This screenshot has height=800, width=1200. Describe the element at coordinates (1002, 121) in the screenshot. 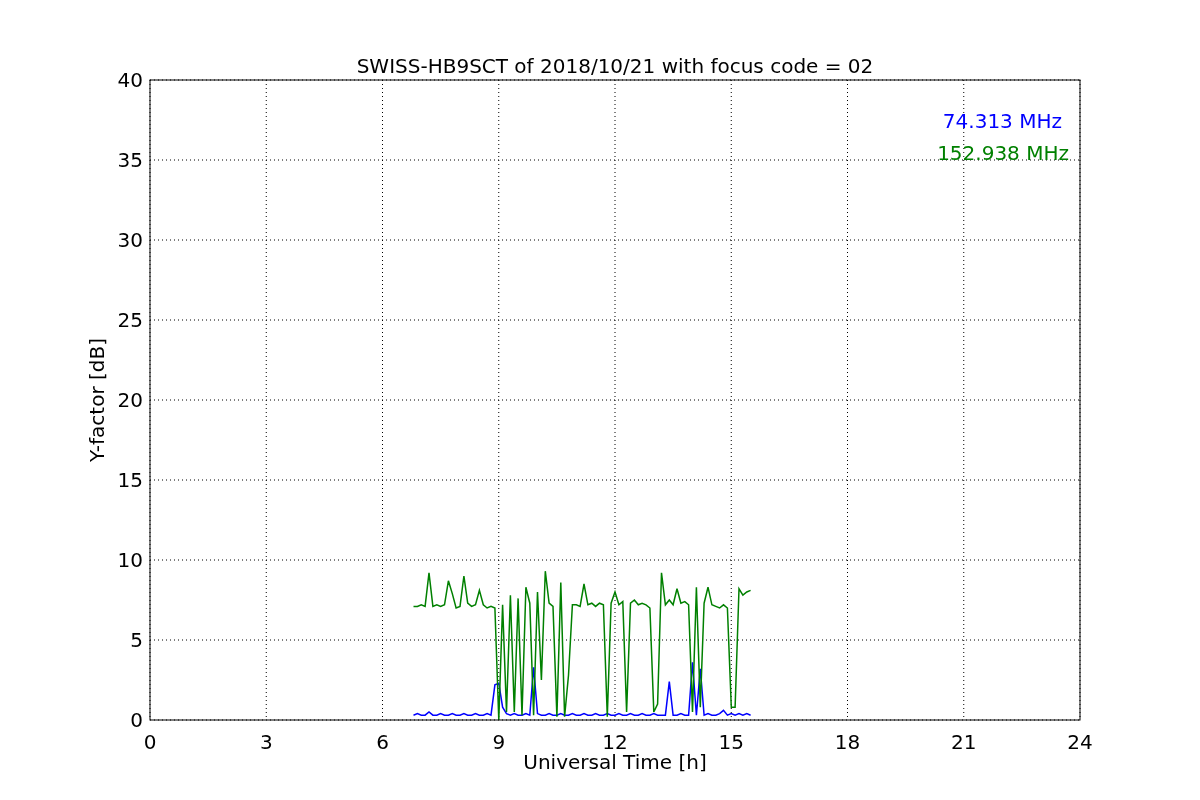

I see `legend-label: 74.313 MHz` at that location.